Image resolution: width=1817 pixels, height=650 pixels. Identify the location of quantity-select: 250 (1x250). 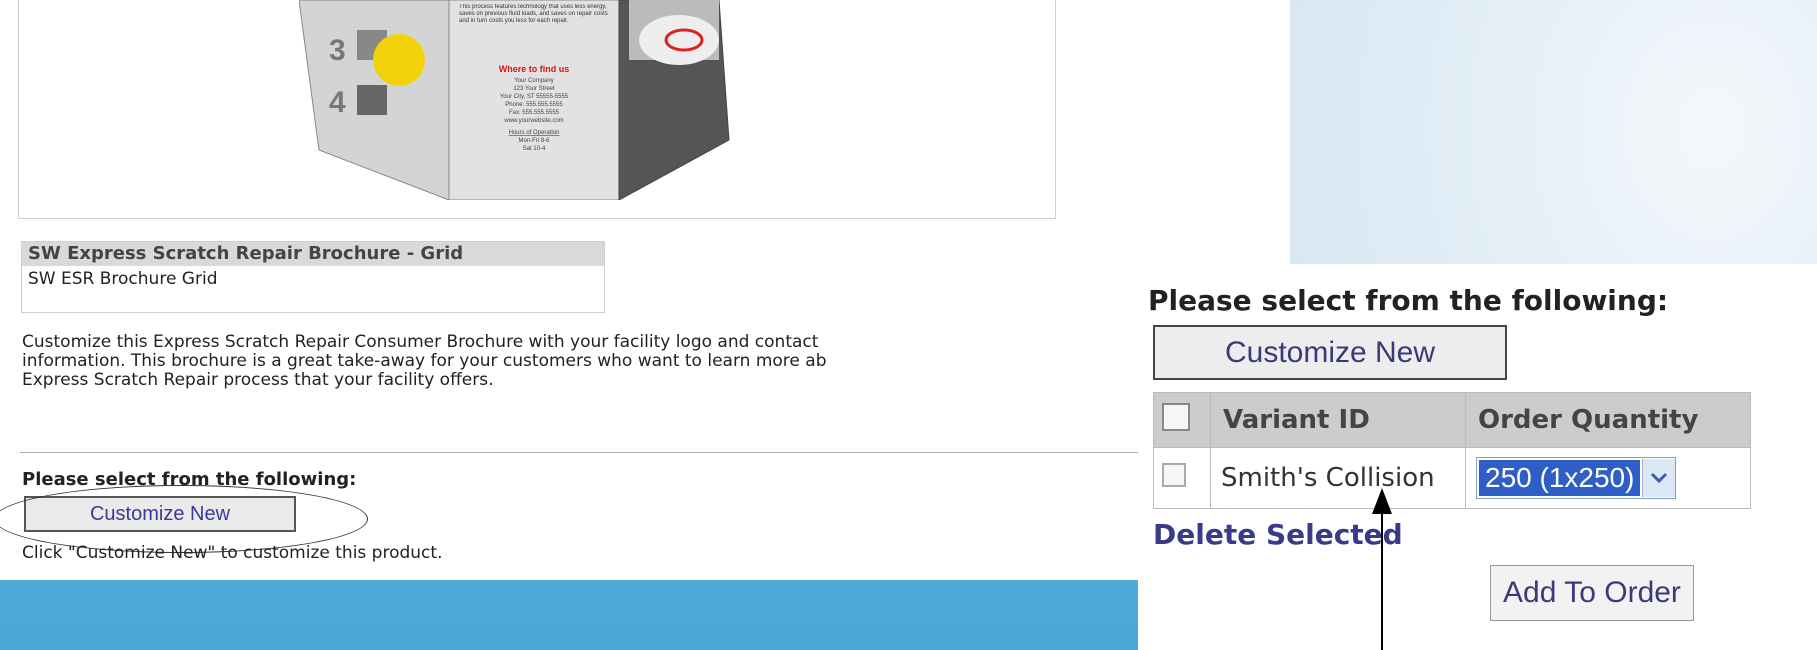
(1576, 478).